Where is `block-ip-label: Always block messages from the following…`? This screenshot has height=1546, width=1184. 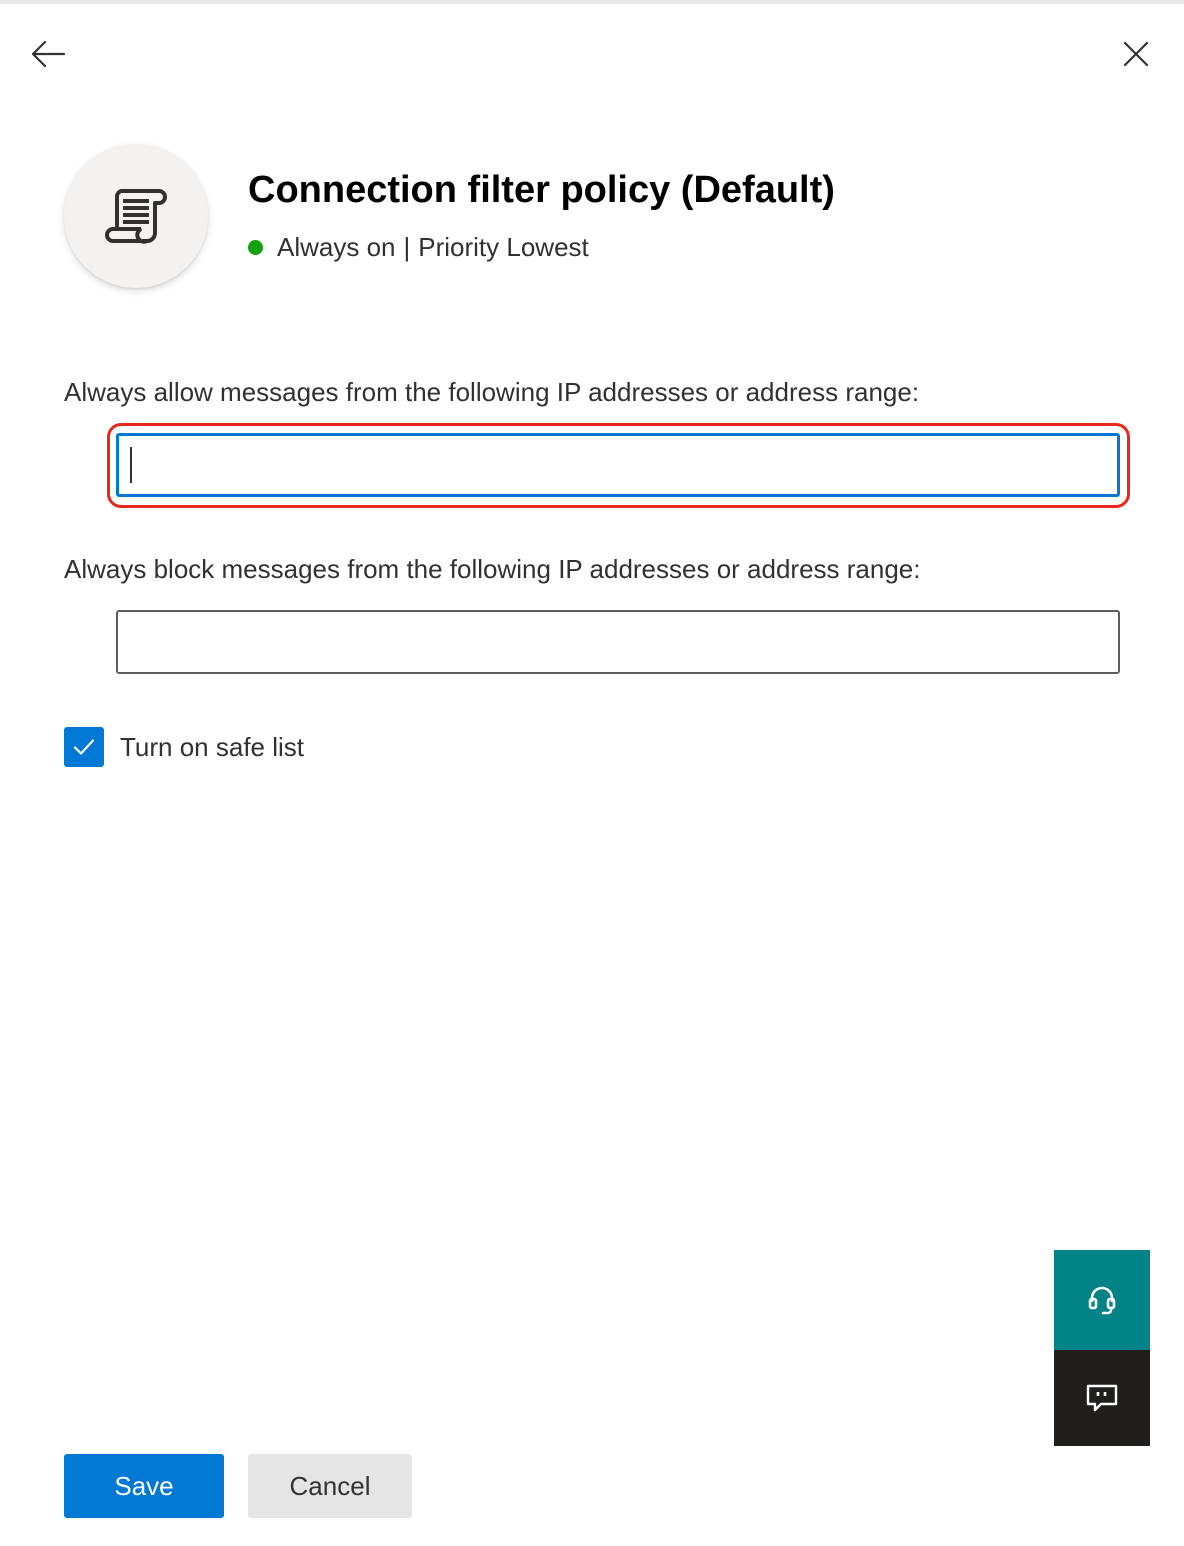 block-ip-label: Always block messages from the following… is located at coordinates (492, 569).